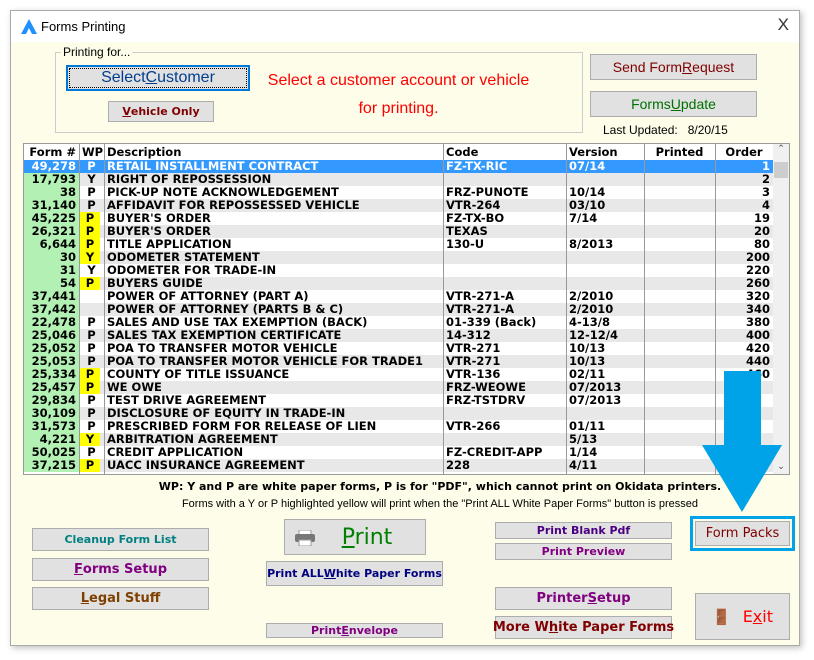  I want to click on cell-code: 228, so click(458, 465).